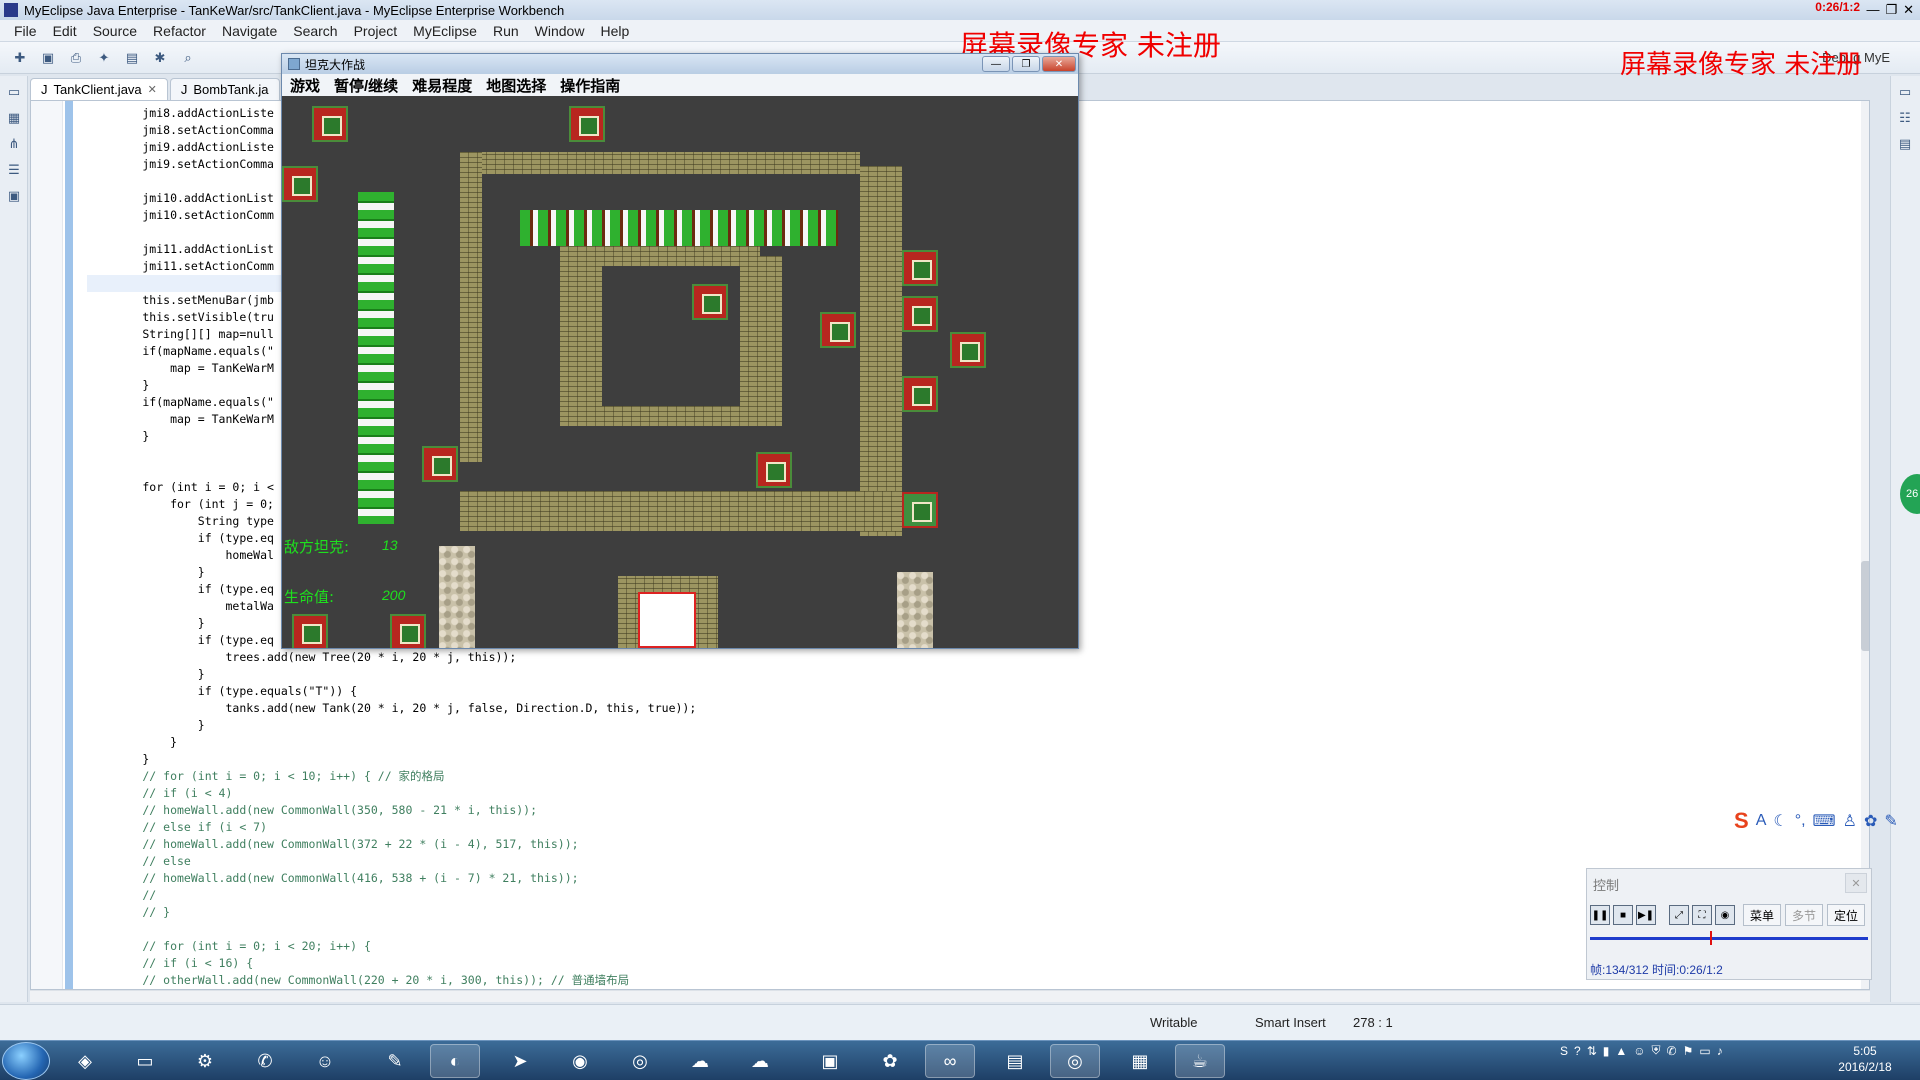 Image resolution: width=1920 pixels, height=1080 pixels. What do you see at coordinates (1865, 1059) in the screenshot?
I see `system-clock: 5:05 2016/2/18` at bounding box center [1865, 1059].